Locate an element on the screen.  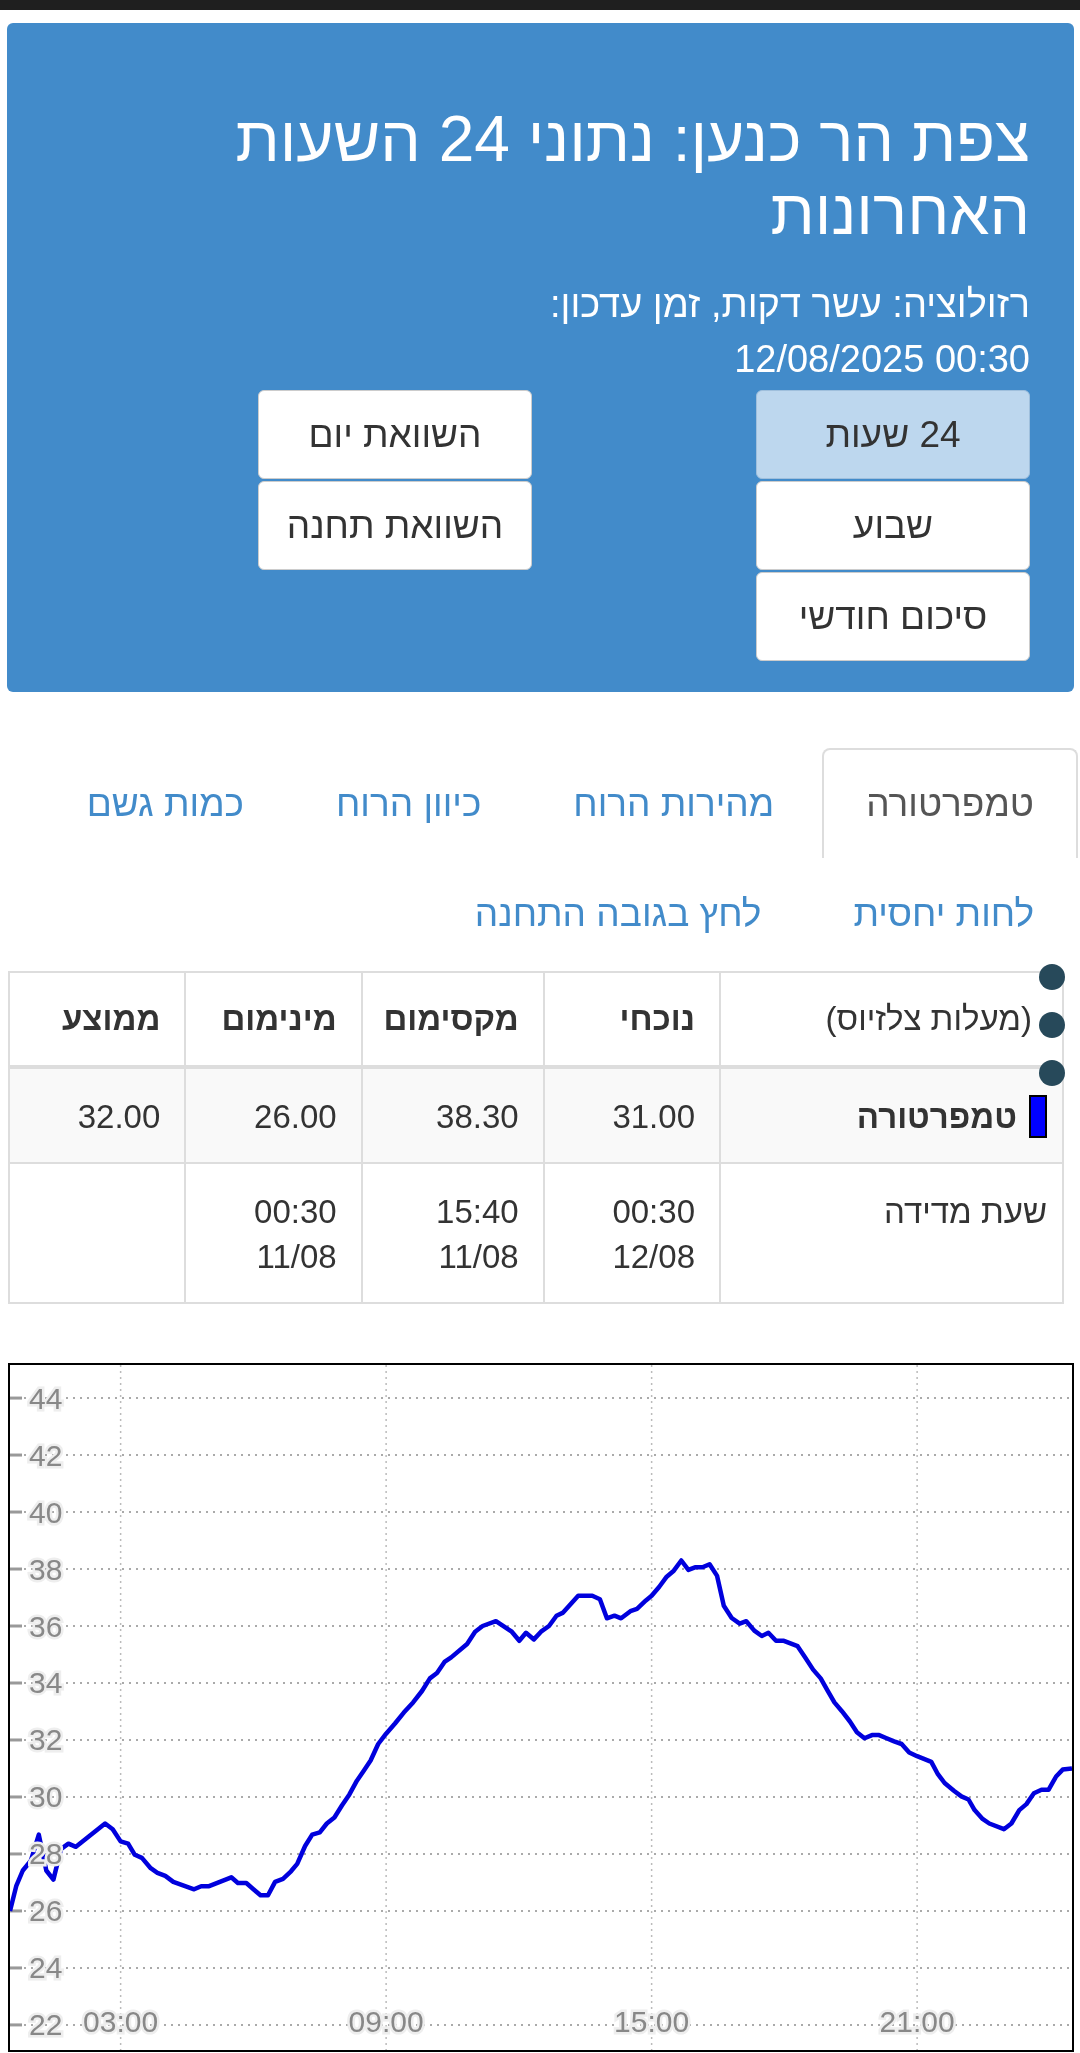
period-button: 24 שעות is located at coordinates (893, 434).